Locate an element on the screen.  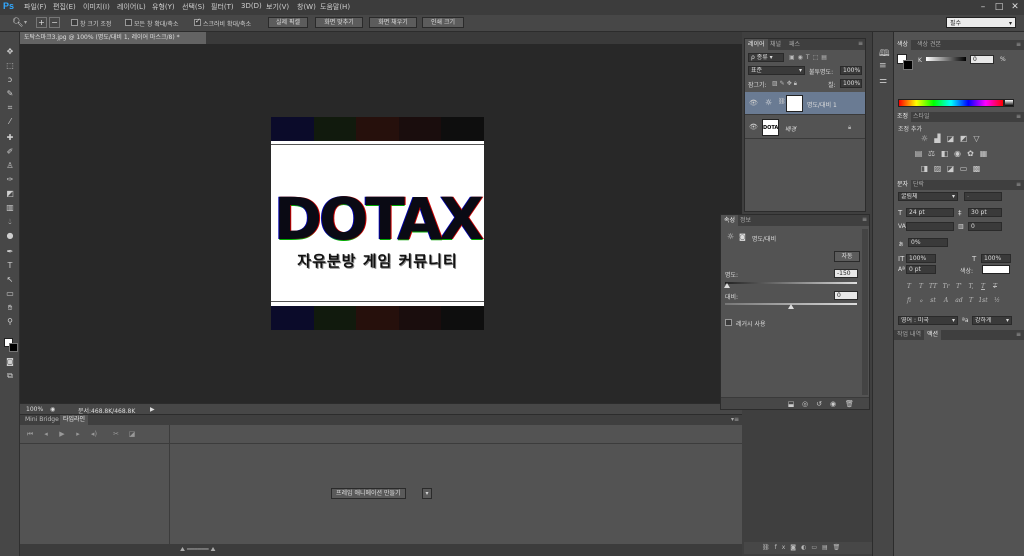
menu-filter: 필터(T) is located at coordinates (222, 7).